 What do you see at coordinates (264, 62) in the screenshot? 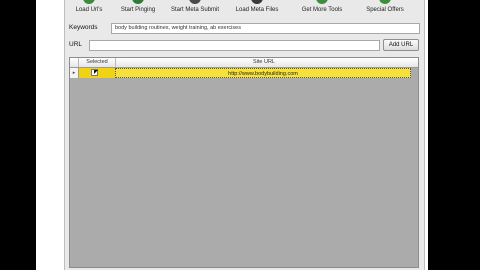
I see `column-header-site-url: Site URL` at bounding box center [264, 62].